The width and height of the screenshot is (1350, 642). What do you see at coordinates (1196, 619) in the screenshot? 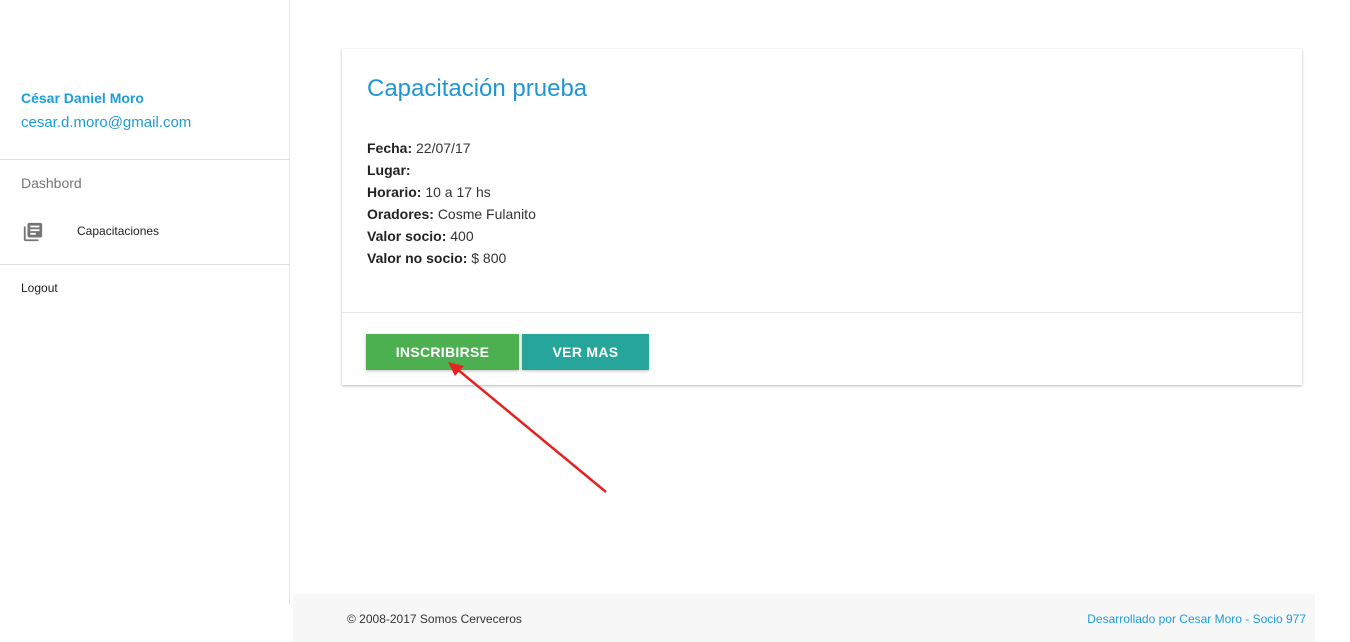
I see `developer-link: Desarrollado por Cesar Moro - Socio 977` at bounding box center [1196, 619].